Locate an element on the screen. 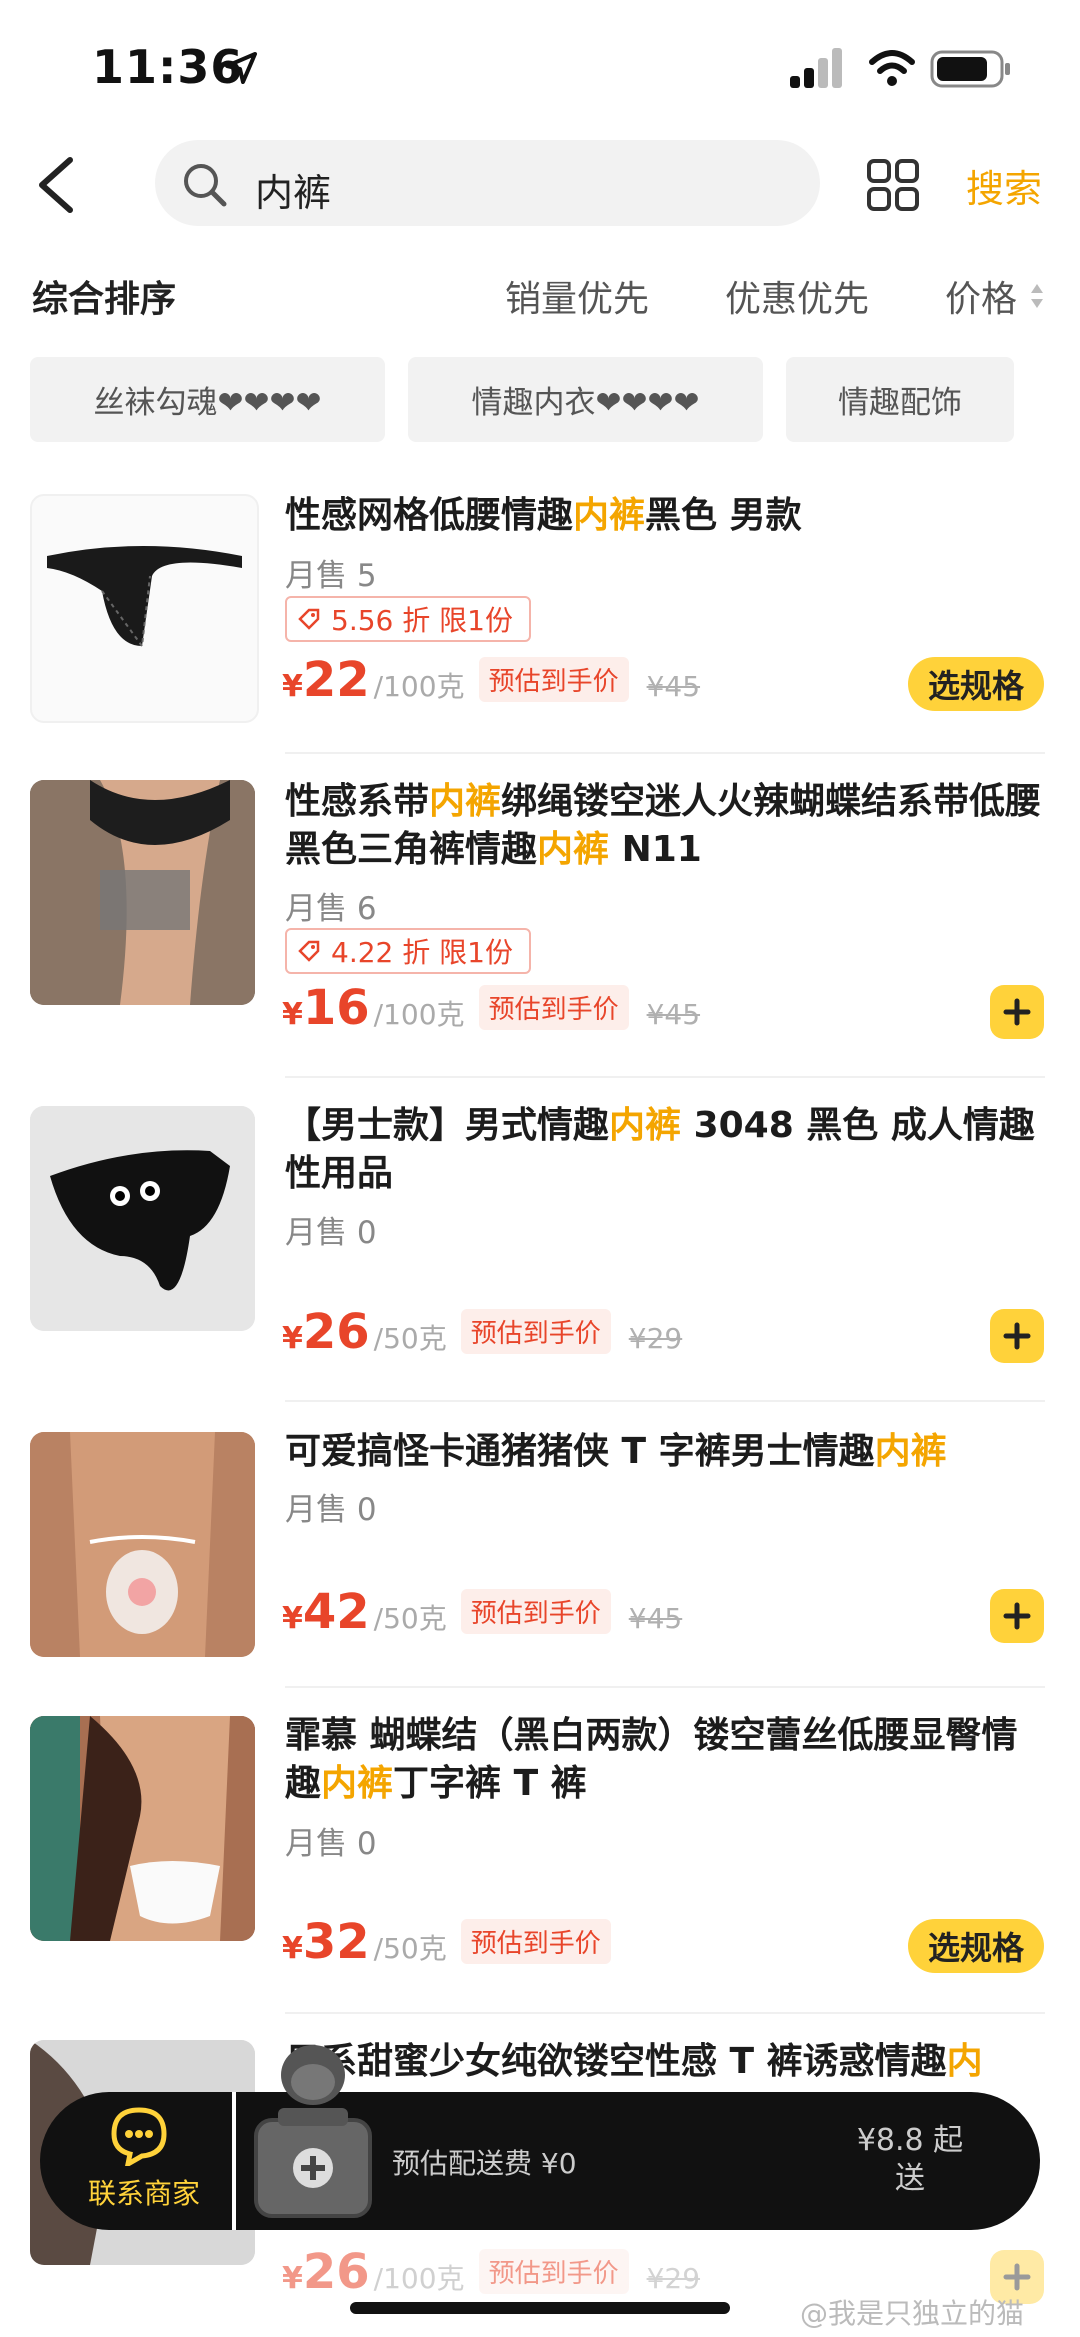 This screenshot has height=2337, width=1080. home-indicator is located at coordinates (540, 2308).